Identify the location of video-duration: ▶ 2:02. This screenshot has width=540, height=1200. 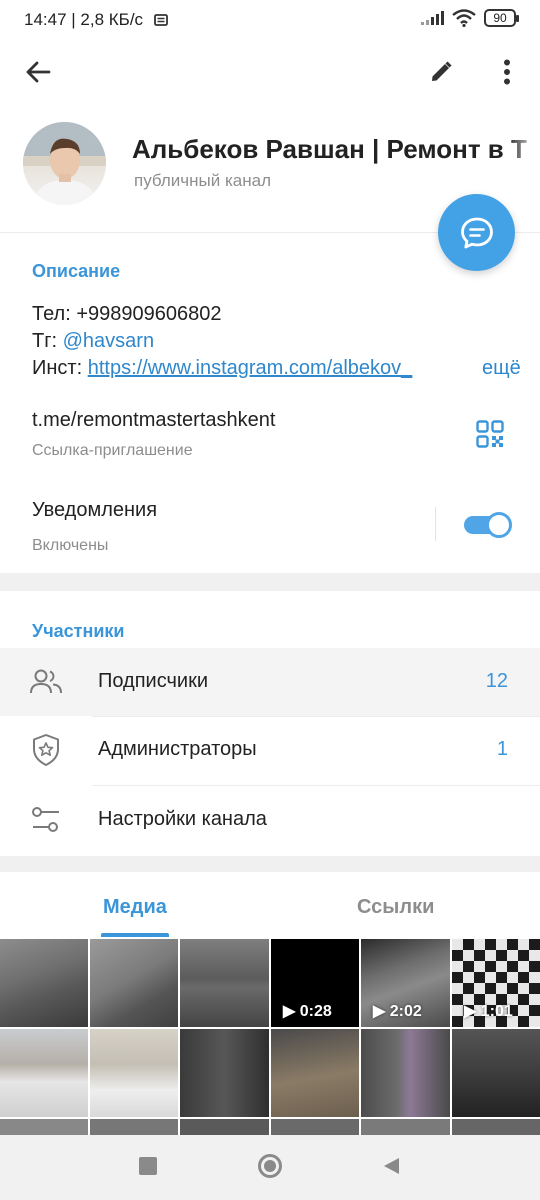
(397, 1011).